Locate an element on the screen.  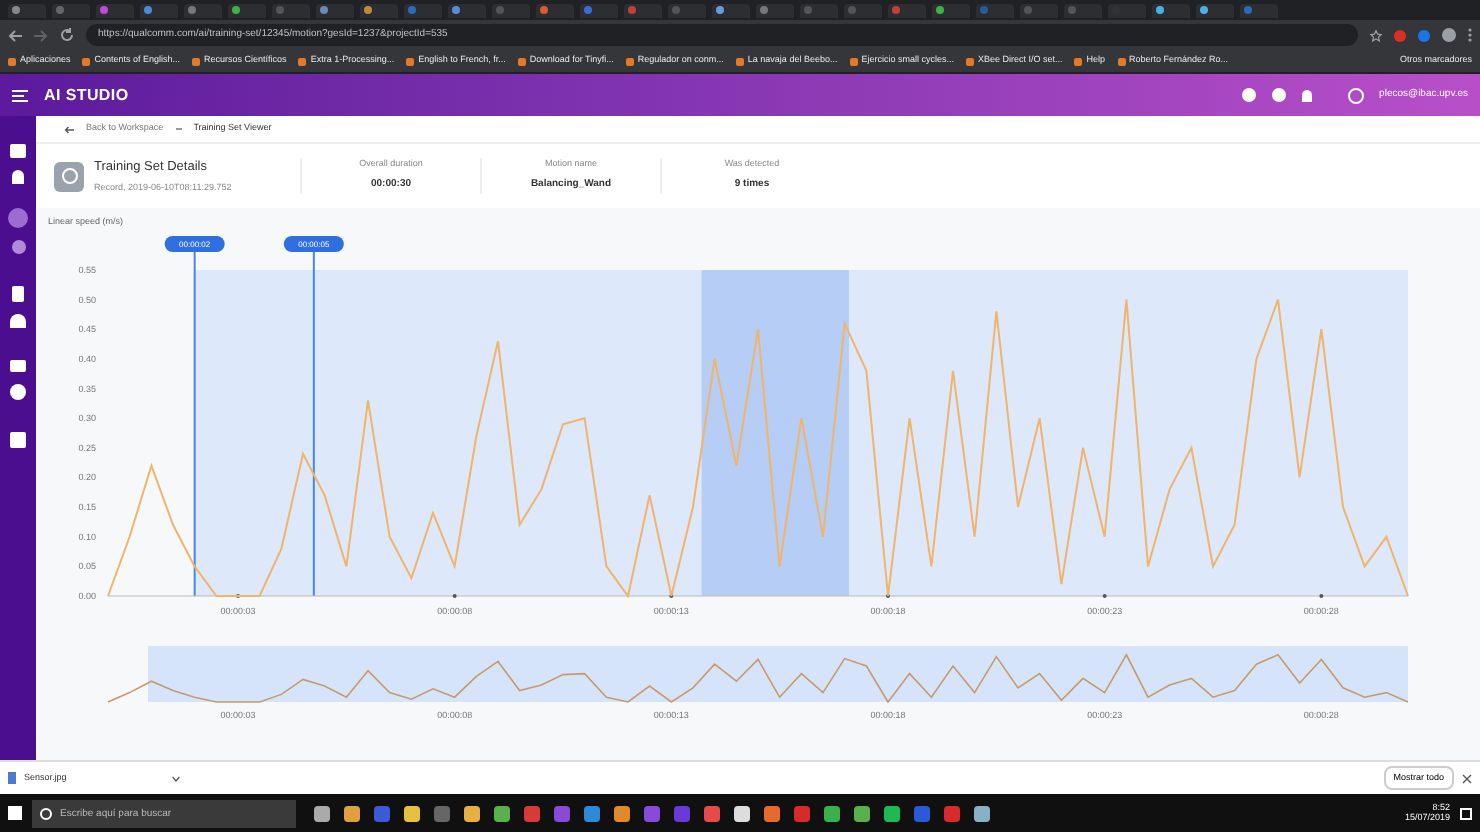
back-arrow-icon is located at coordinates (69, 129).